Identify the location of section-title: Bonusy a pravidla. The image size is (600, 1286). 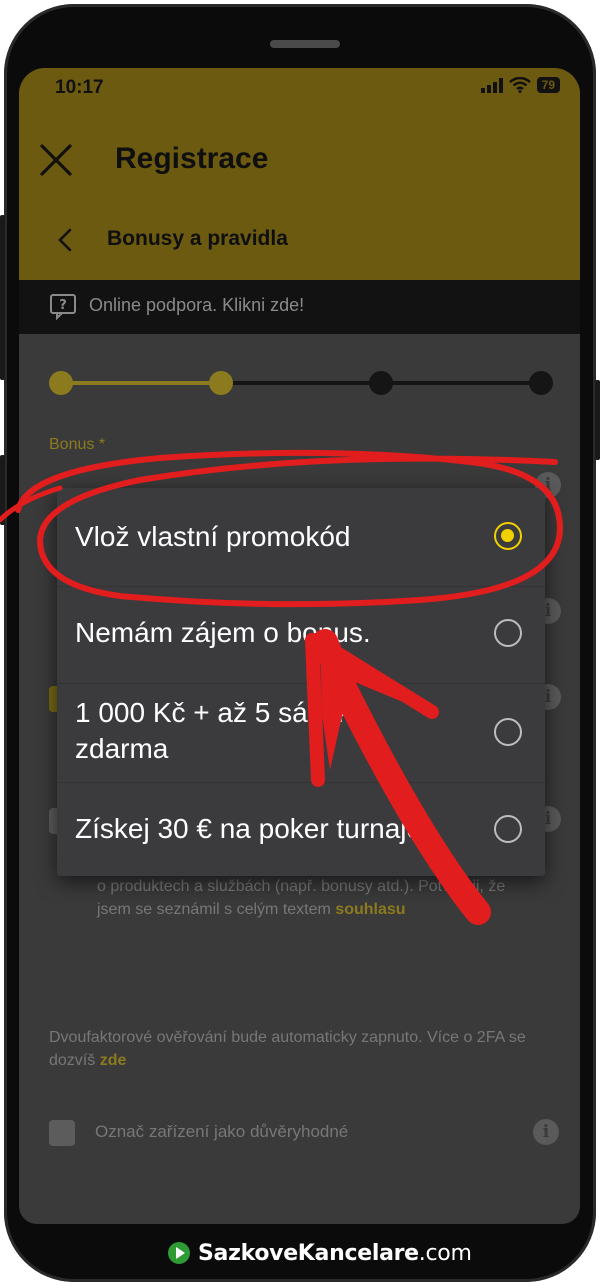
(197, 238).